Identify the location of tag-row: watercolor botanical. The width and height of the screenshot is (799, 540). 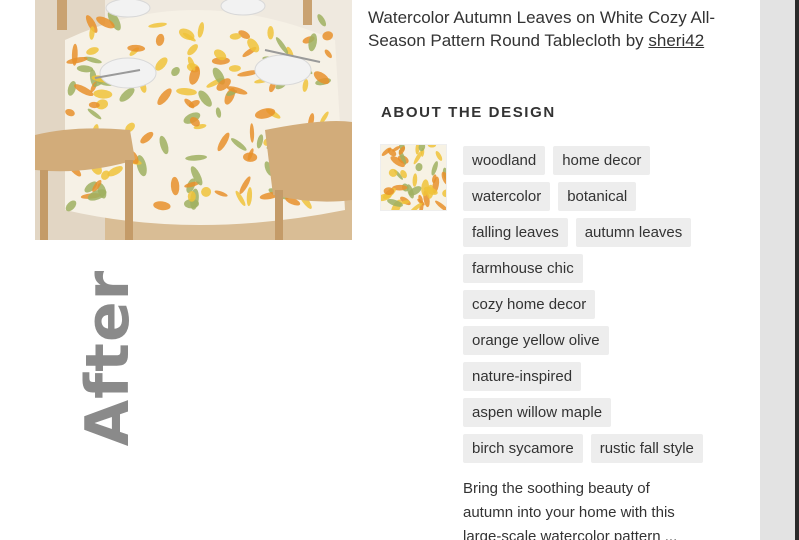
(608, 196).